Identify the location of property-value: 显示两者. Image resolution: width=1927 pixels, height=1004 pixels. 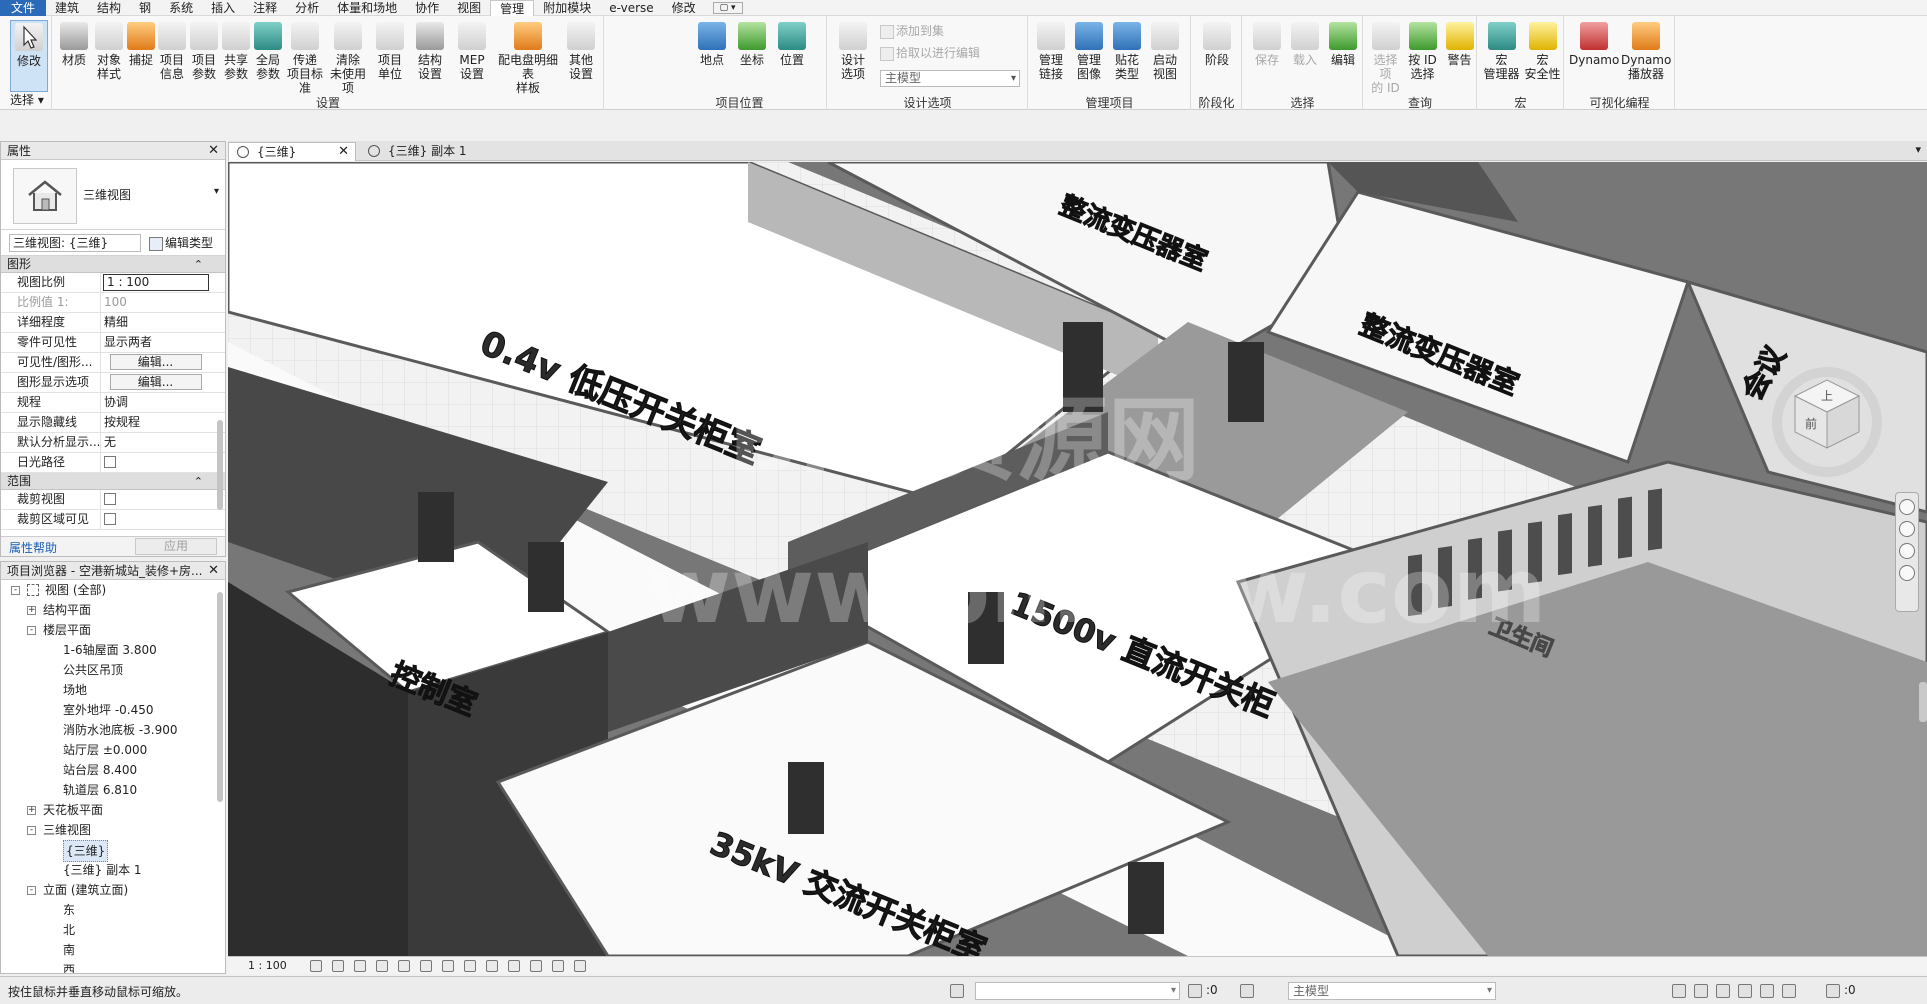
(154, 342).